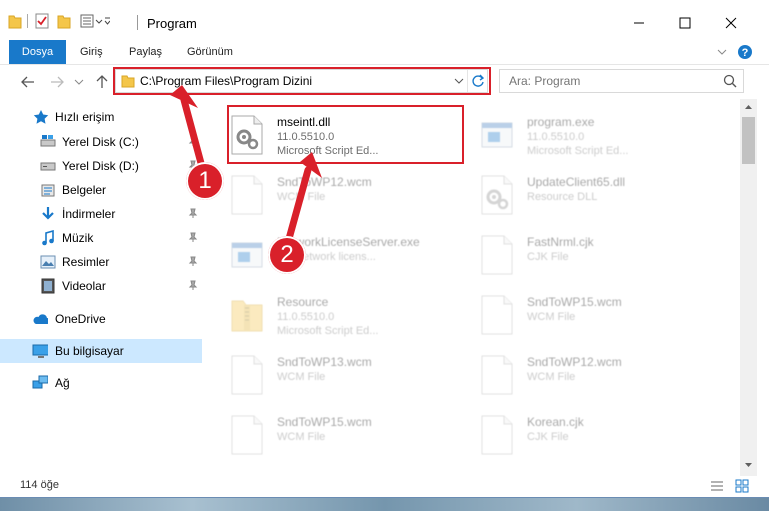 This screenshot has width=769, height=511. I want to click on annotation-arrows, so click(246, 167).